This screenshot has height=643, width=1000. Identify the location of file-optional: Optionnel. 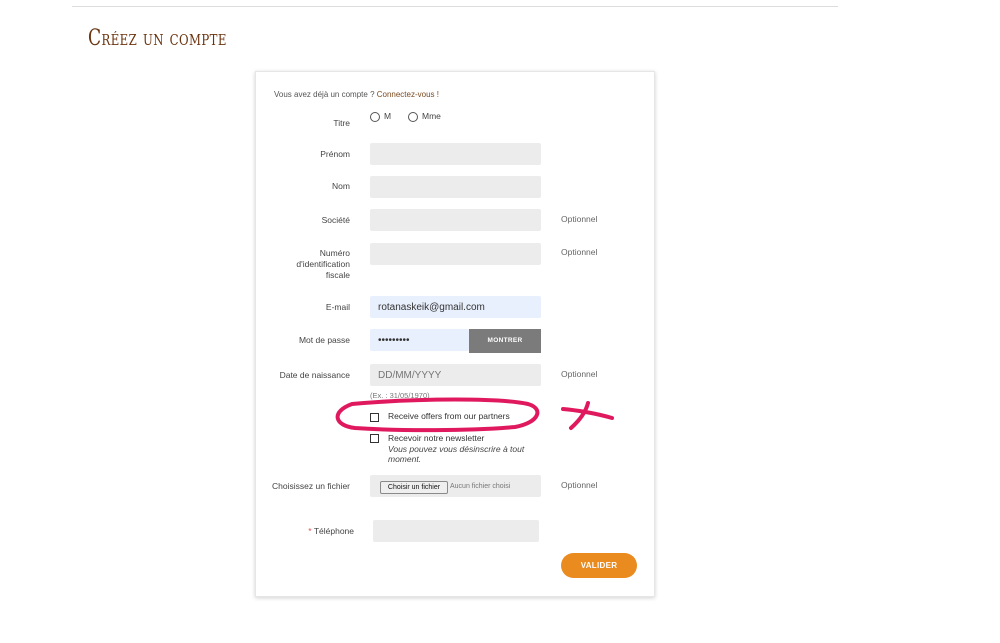
(579, 485).